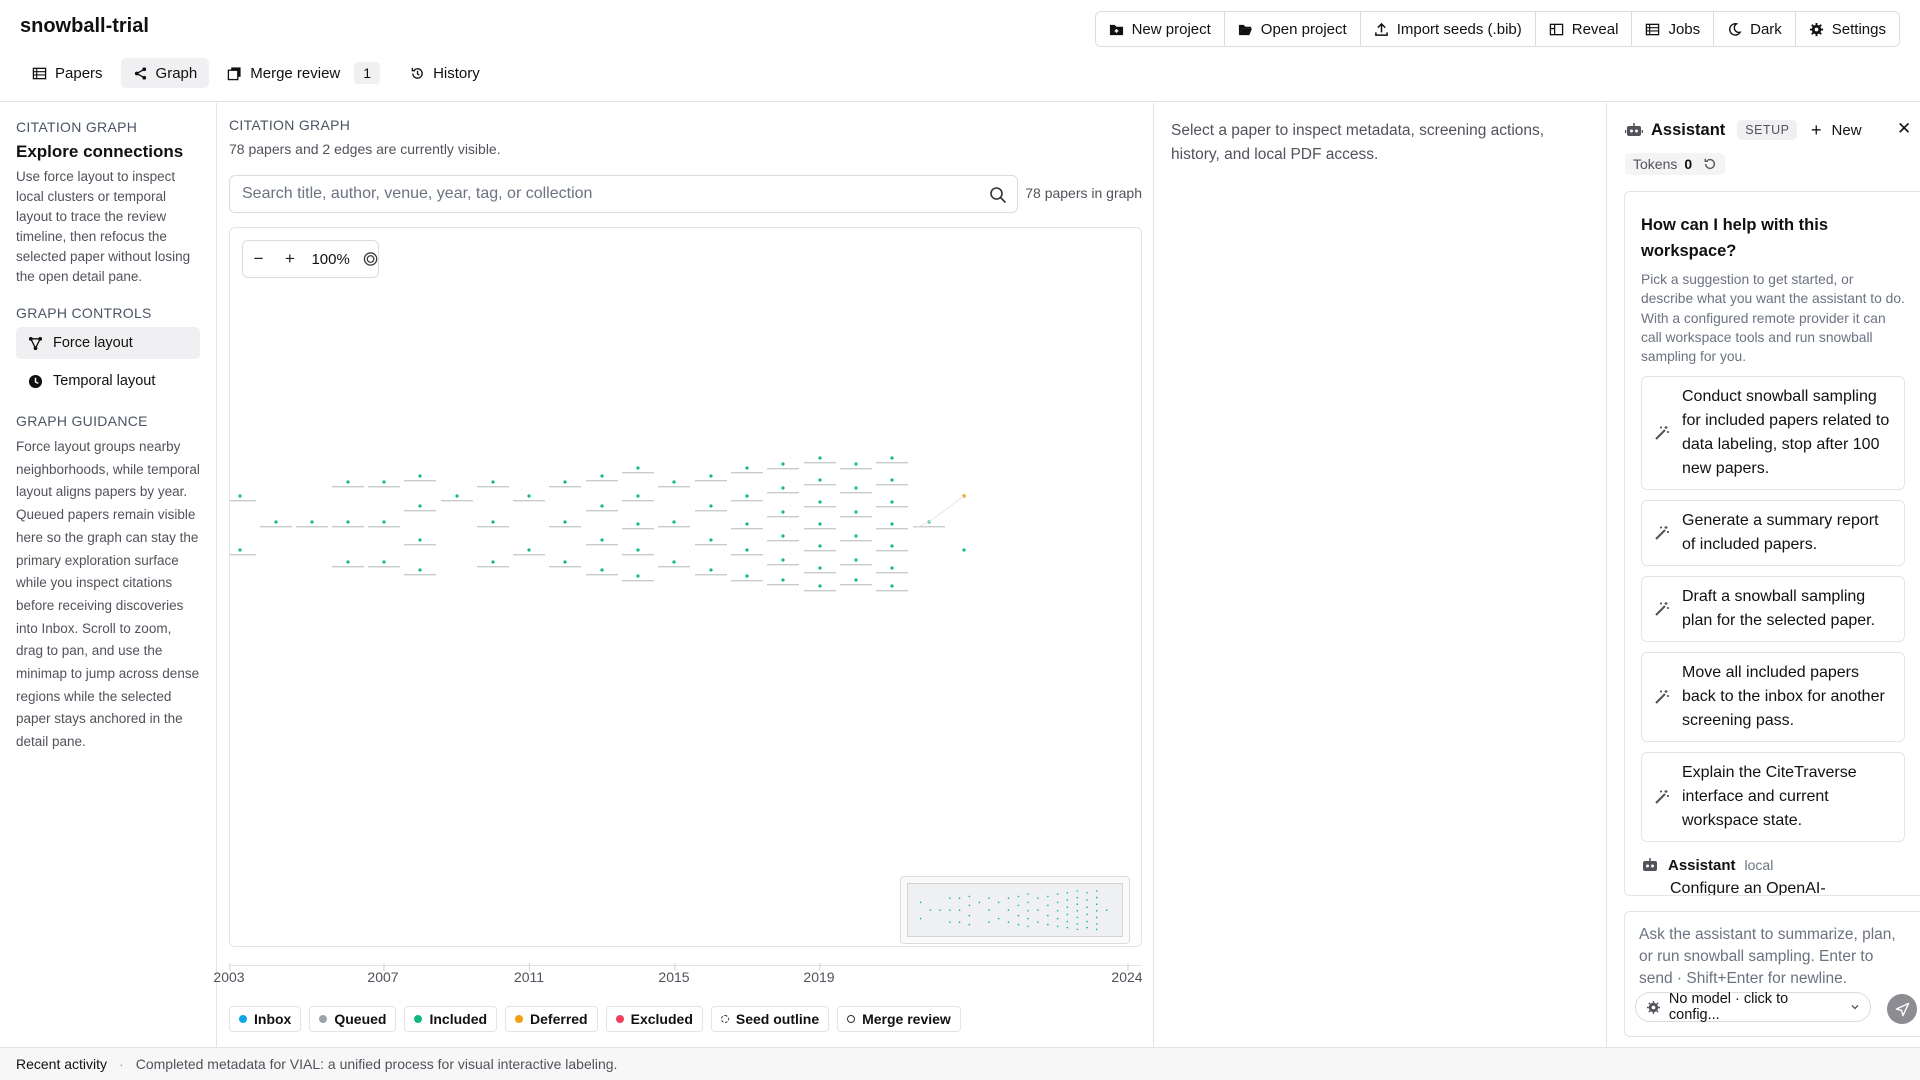  What do you see at coordinates (108, 381) in the screenshot?
I see `temporal-layout-button: Temporal layout` at bounding box center [108, 381].